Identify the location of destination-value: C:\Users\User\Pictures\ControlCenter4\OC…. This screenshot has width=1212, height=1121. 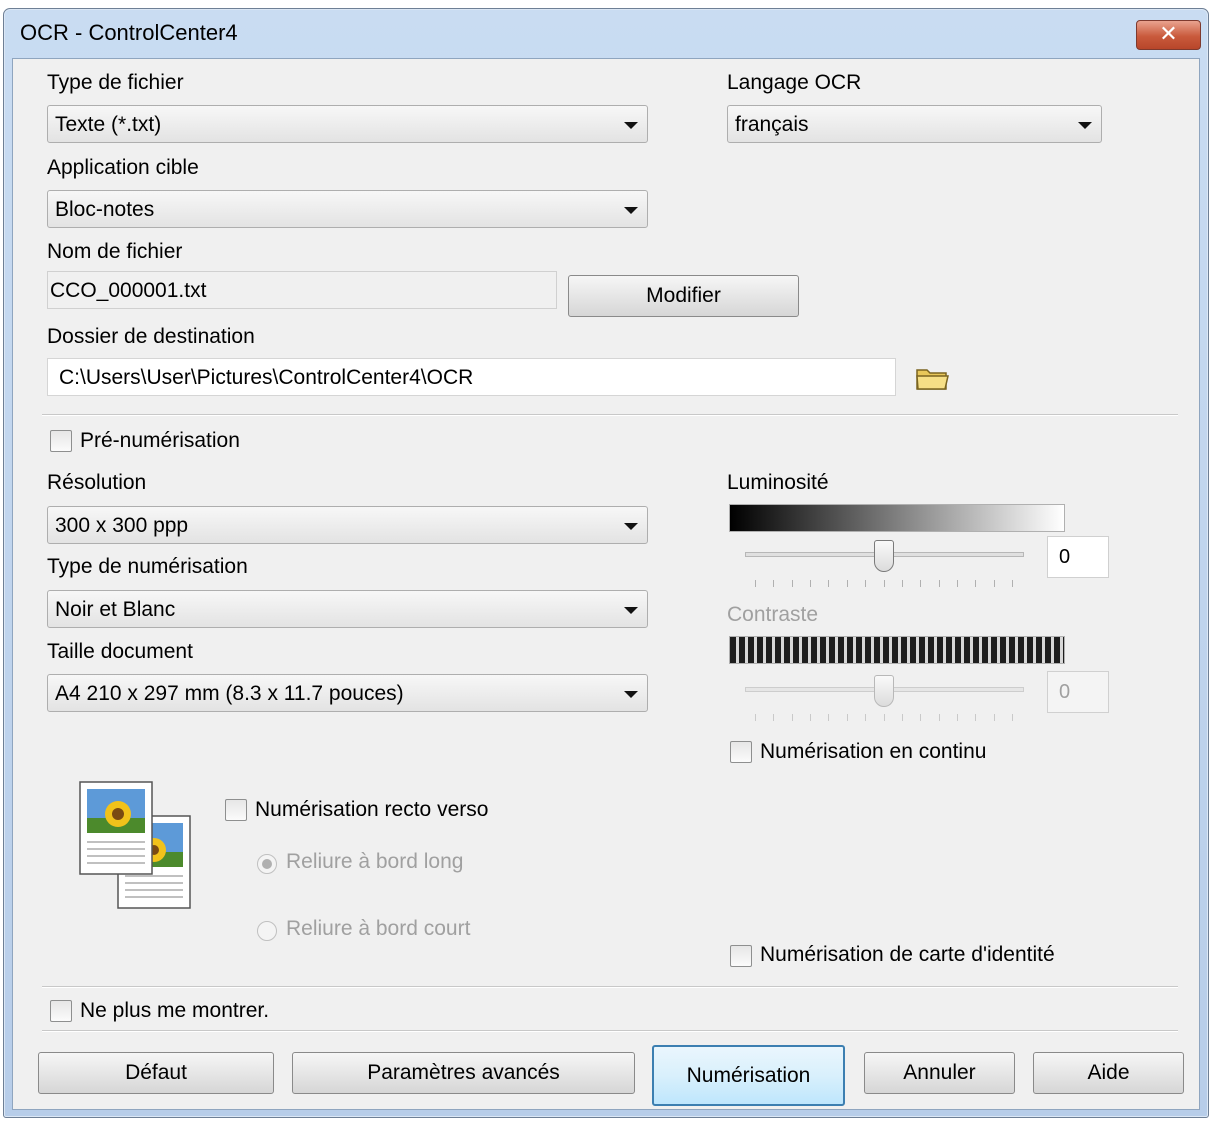
(266, 377).